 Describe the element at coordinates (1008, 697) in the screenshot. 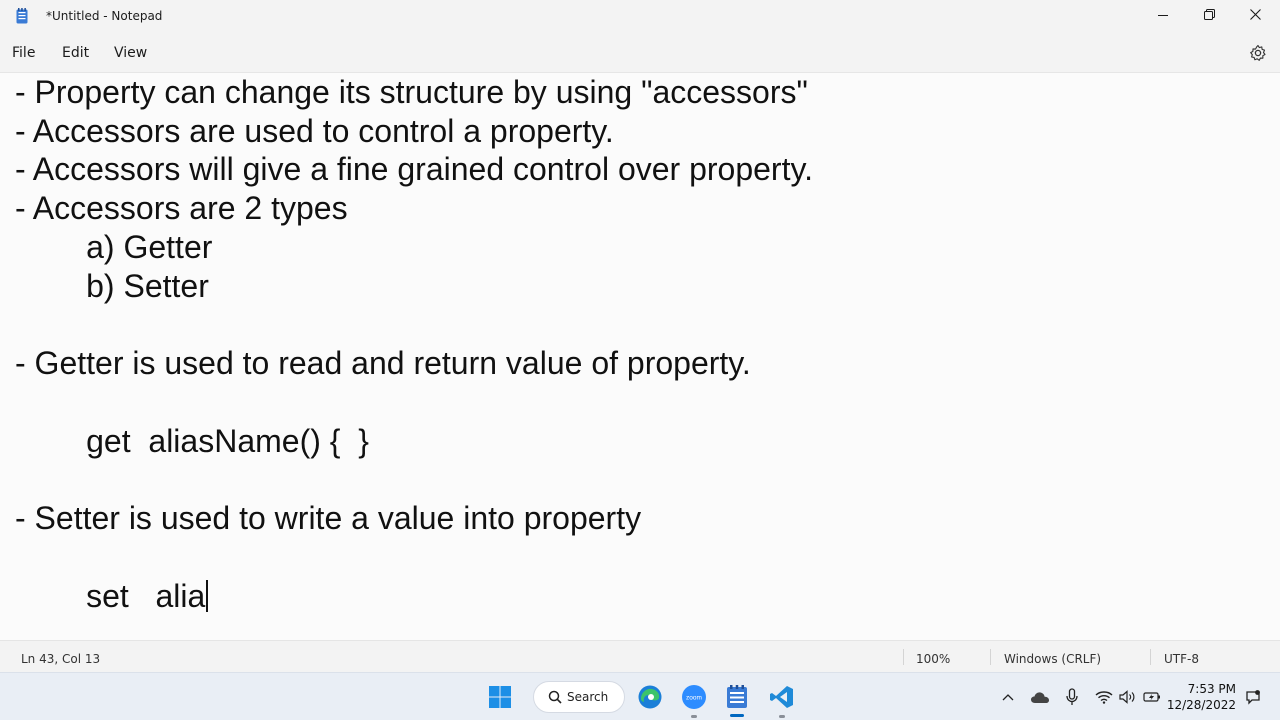

I see `chevron-up-icon` at that location.